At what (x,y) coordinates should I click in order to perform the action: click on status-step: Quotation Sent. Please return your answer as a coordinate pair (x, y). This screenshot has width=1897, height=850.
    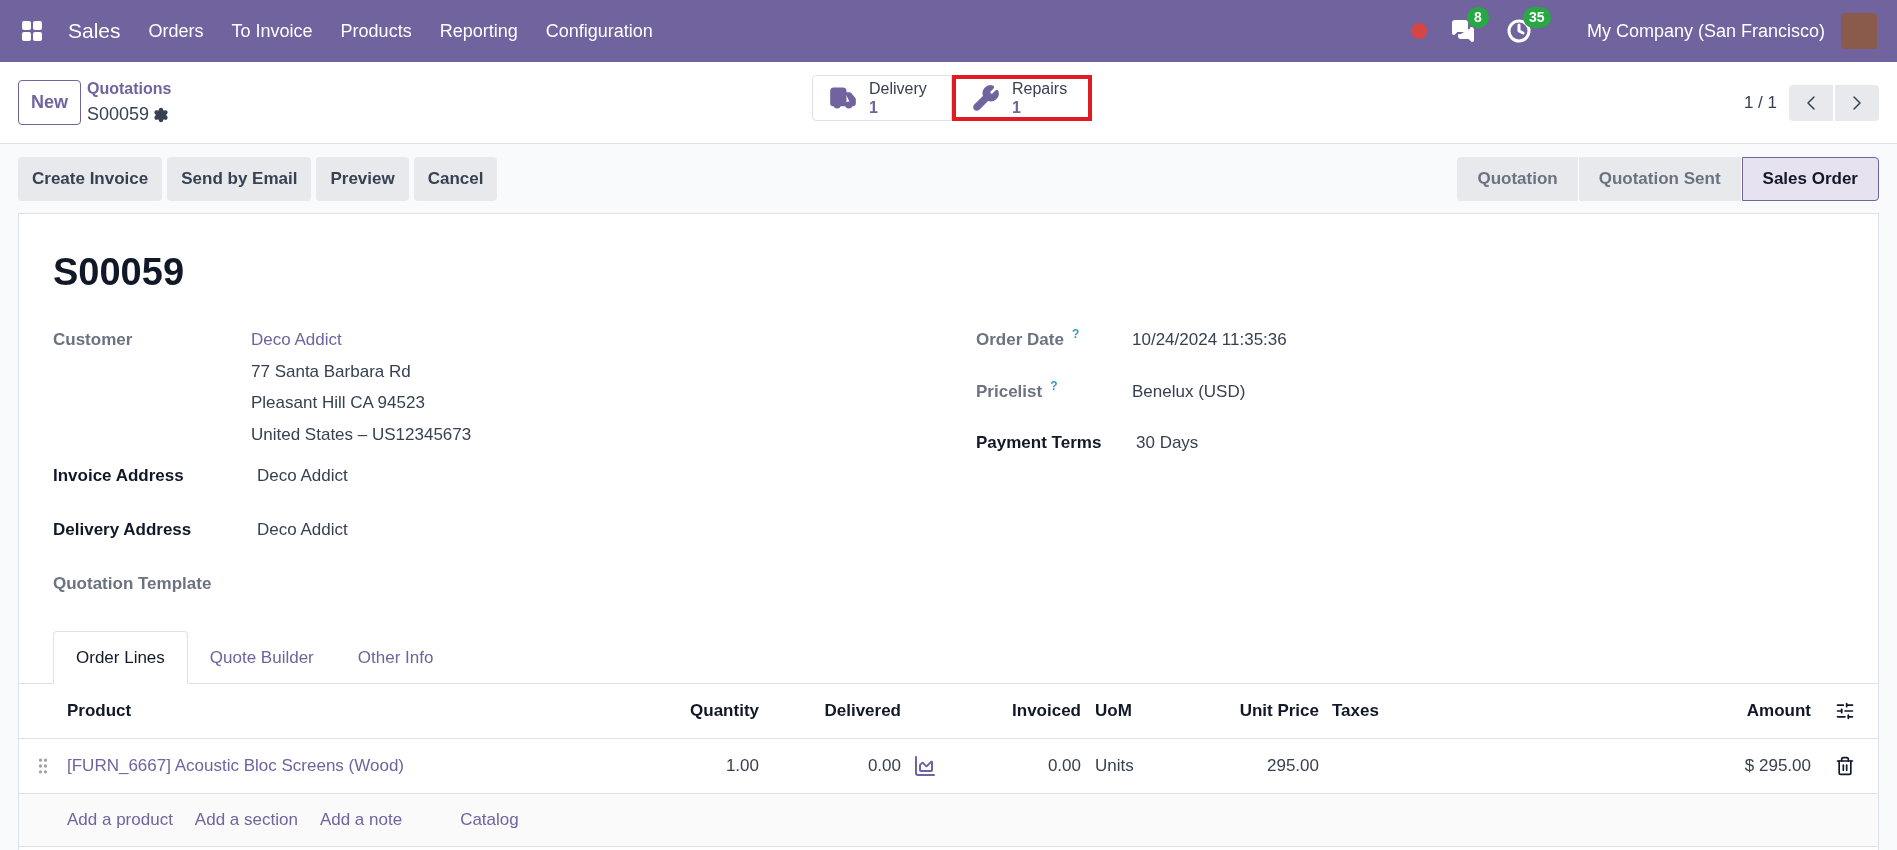
    Looking at the image, I should click on (1660, 178).